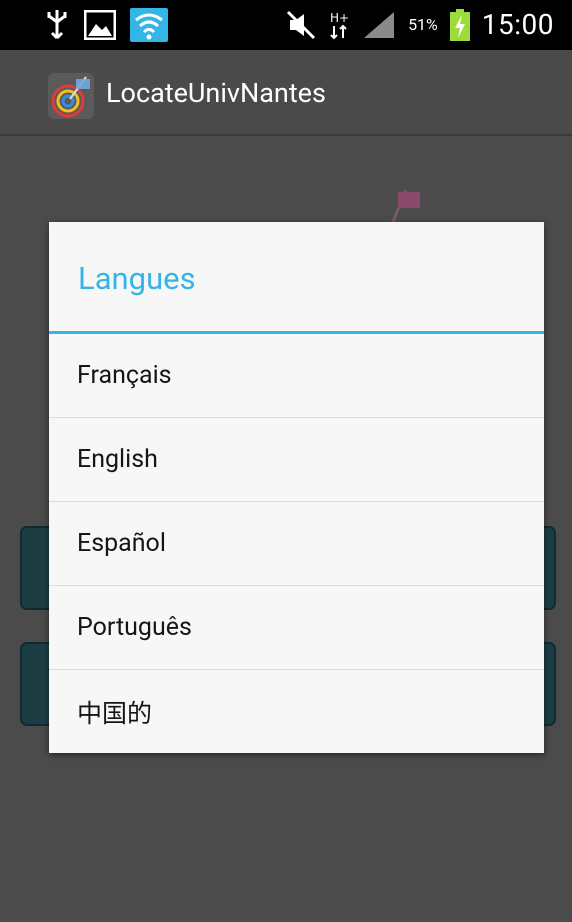 The height and width of the screenshot is (922, 572). I want to click on battery-charging-icon, so click(459, 24).